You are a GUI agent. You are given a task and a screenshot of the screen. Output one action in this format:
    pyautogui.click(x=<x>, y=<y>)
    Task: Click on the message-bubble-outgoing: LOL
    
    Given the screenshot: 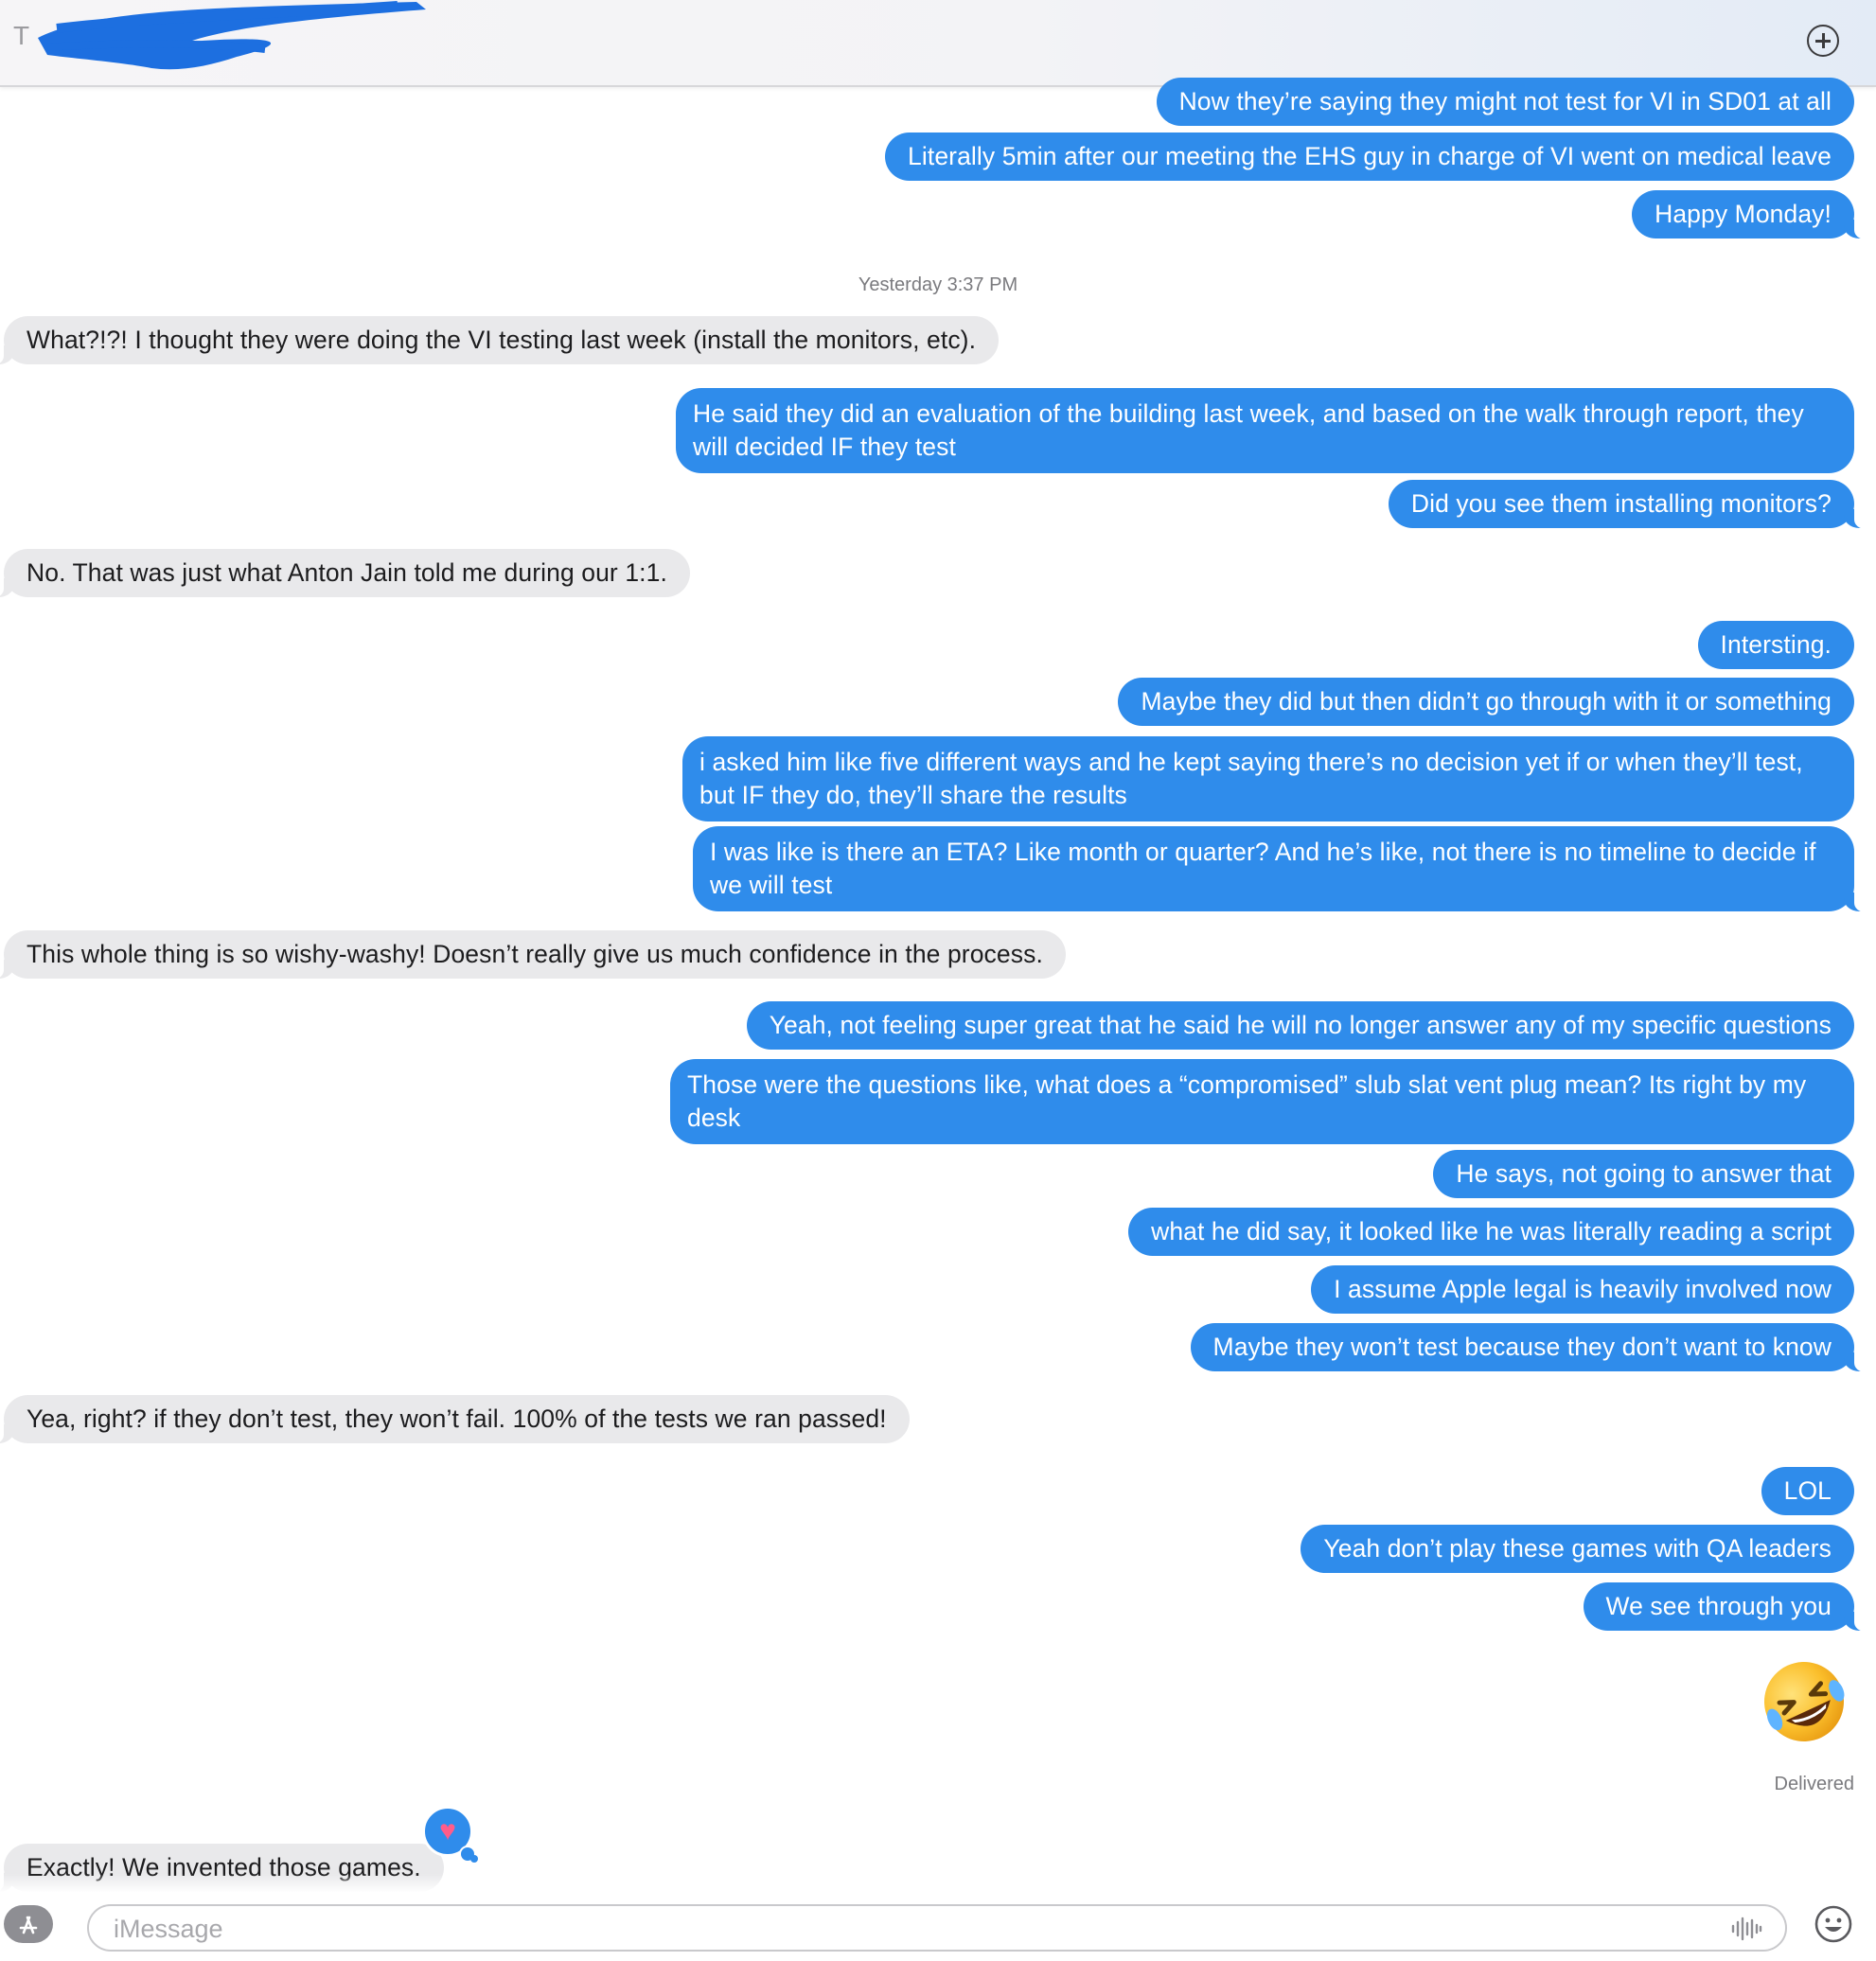 What is the action you would take?
    pyautogui.click(x=1807, y=1491)
    